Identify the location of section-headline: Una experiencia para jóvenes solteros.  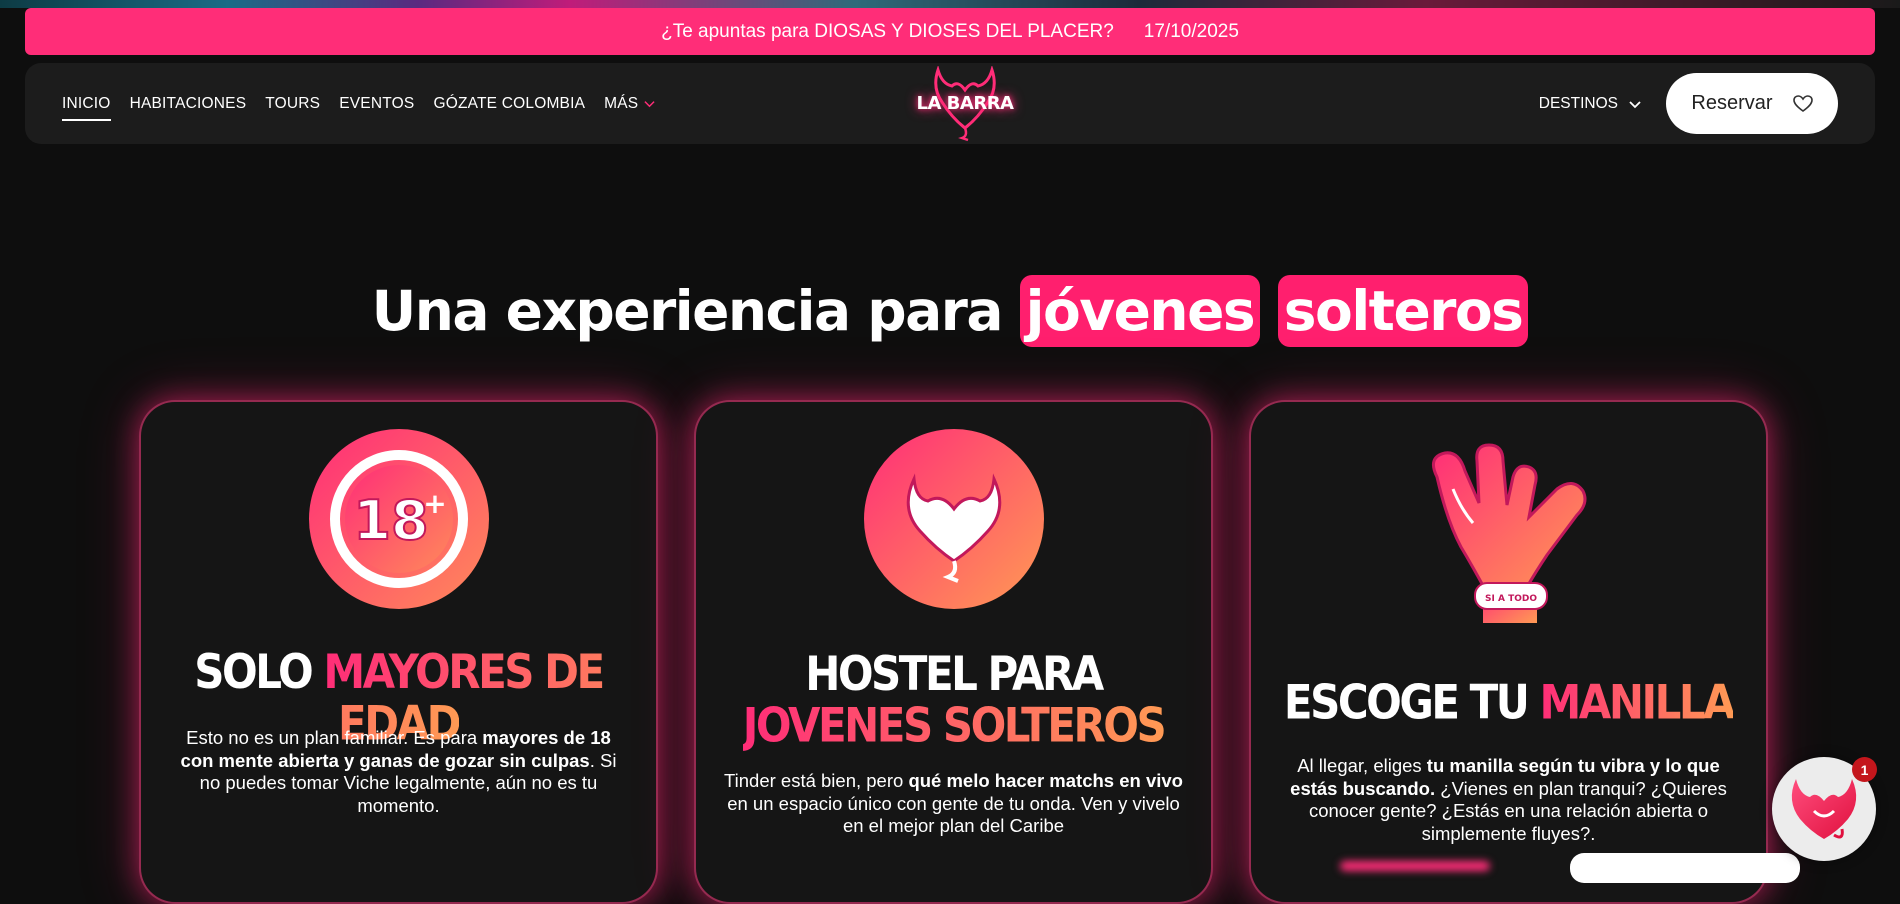
(950, 311).